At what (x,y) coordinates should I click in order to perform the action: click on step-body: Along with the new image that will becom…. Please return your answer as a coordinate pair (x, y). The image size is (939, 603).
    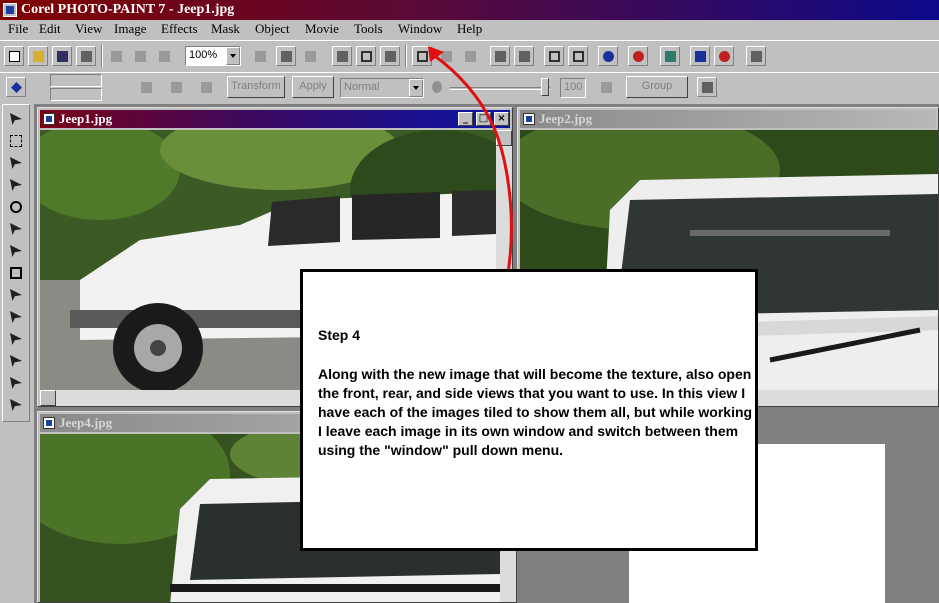
    Looking at the image, I should click on (535, 412).